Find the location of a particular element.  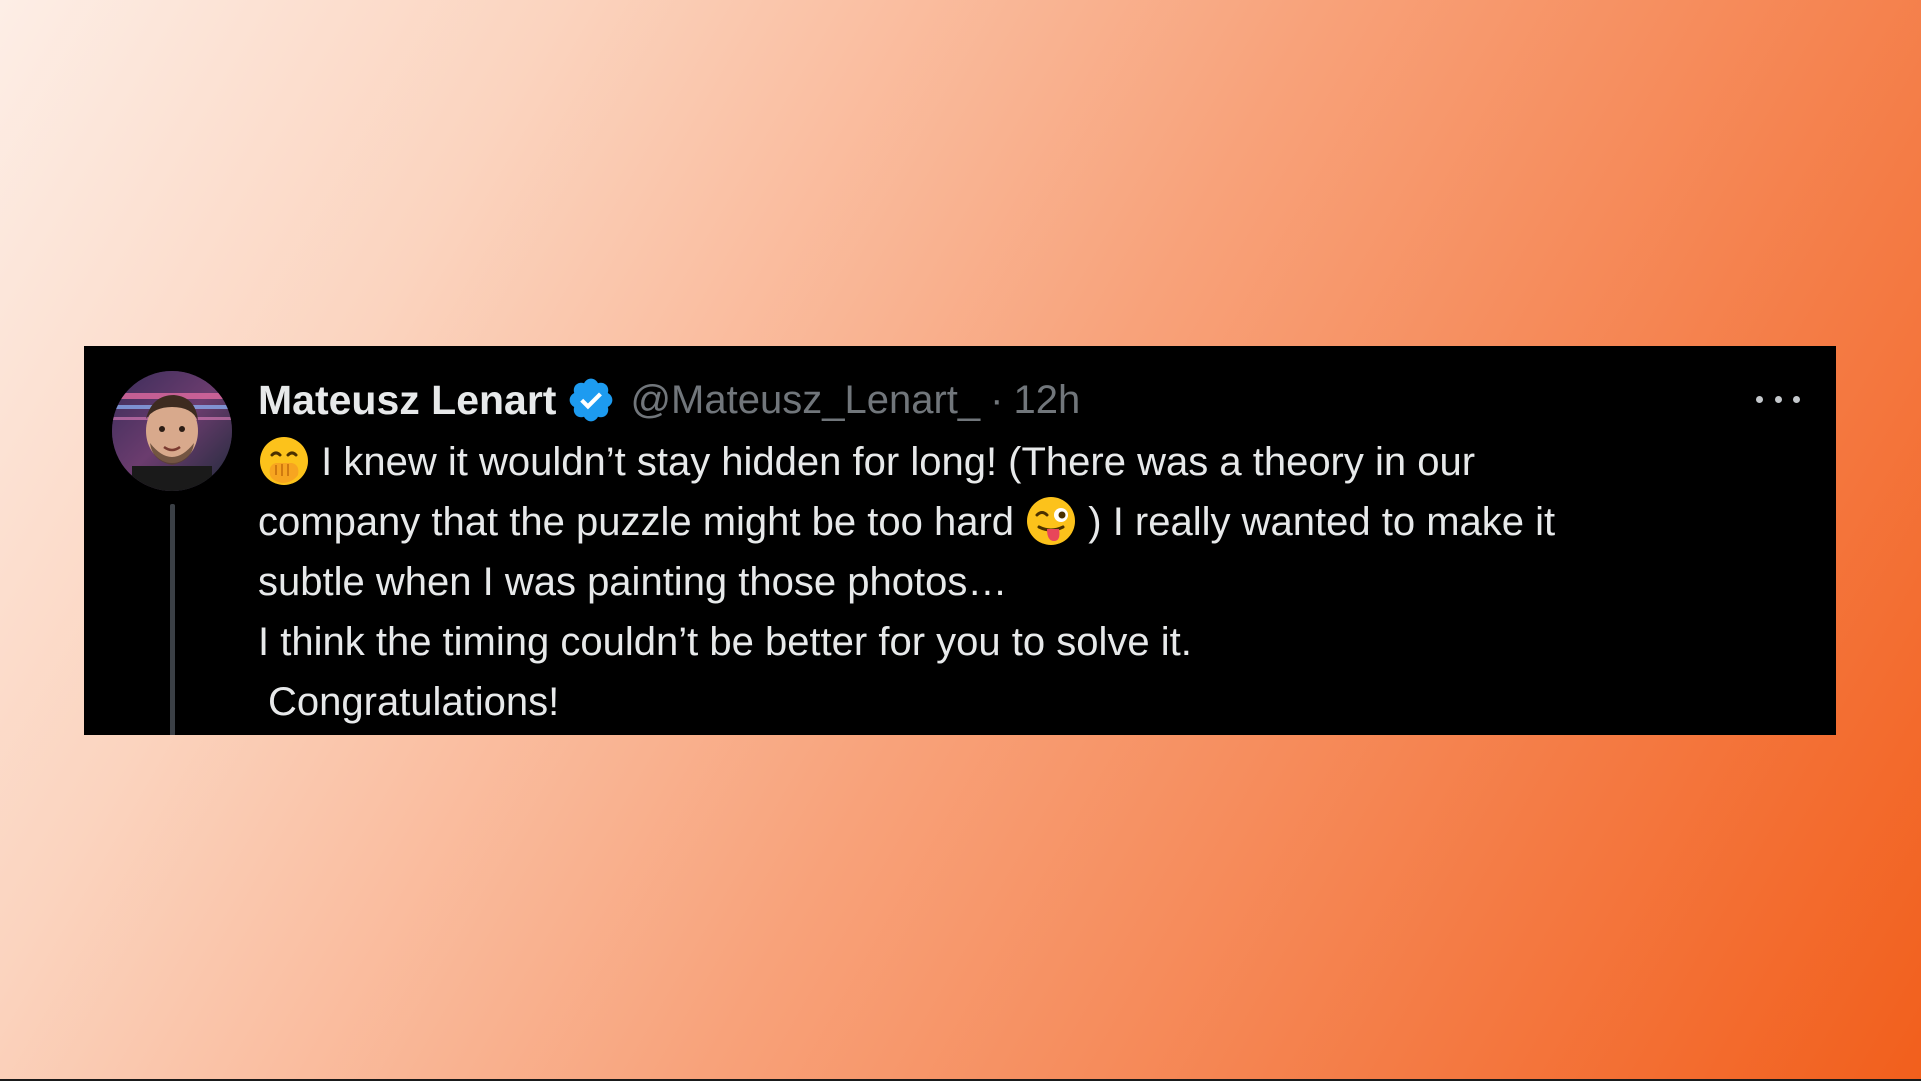

winking-face-with-tongue-emoji-icon is located at coordinates (1051, 521).